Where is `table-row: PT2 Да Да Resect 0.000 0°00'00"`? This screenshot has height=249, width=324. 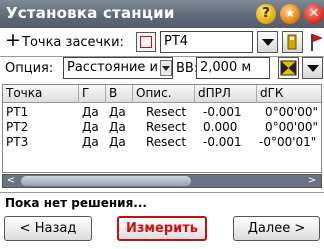 table-row: PT2 Да Да Resect 0.000 0°00'00" is located at coordinates (162, 127).